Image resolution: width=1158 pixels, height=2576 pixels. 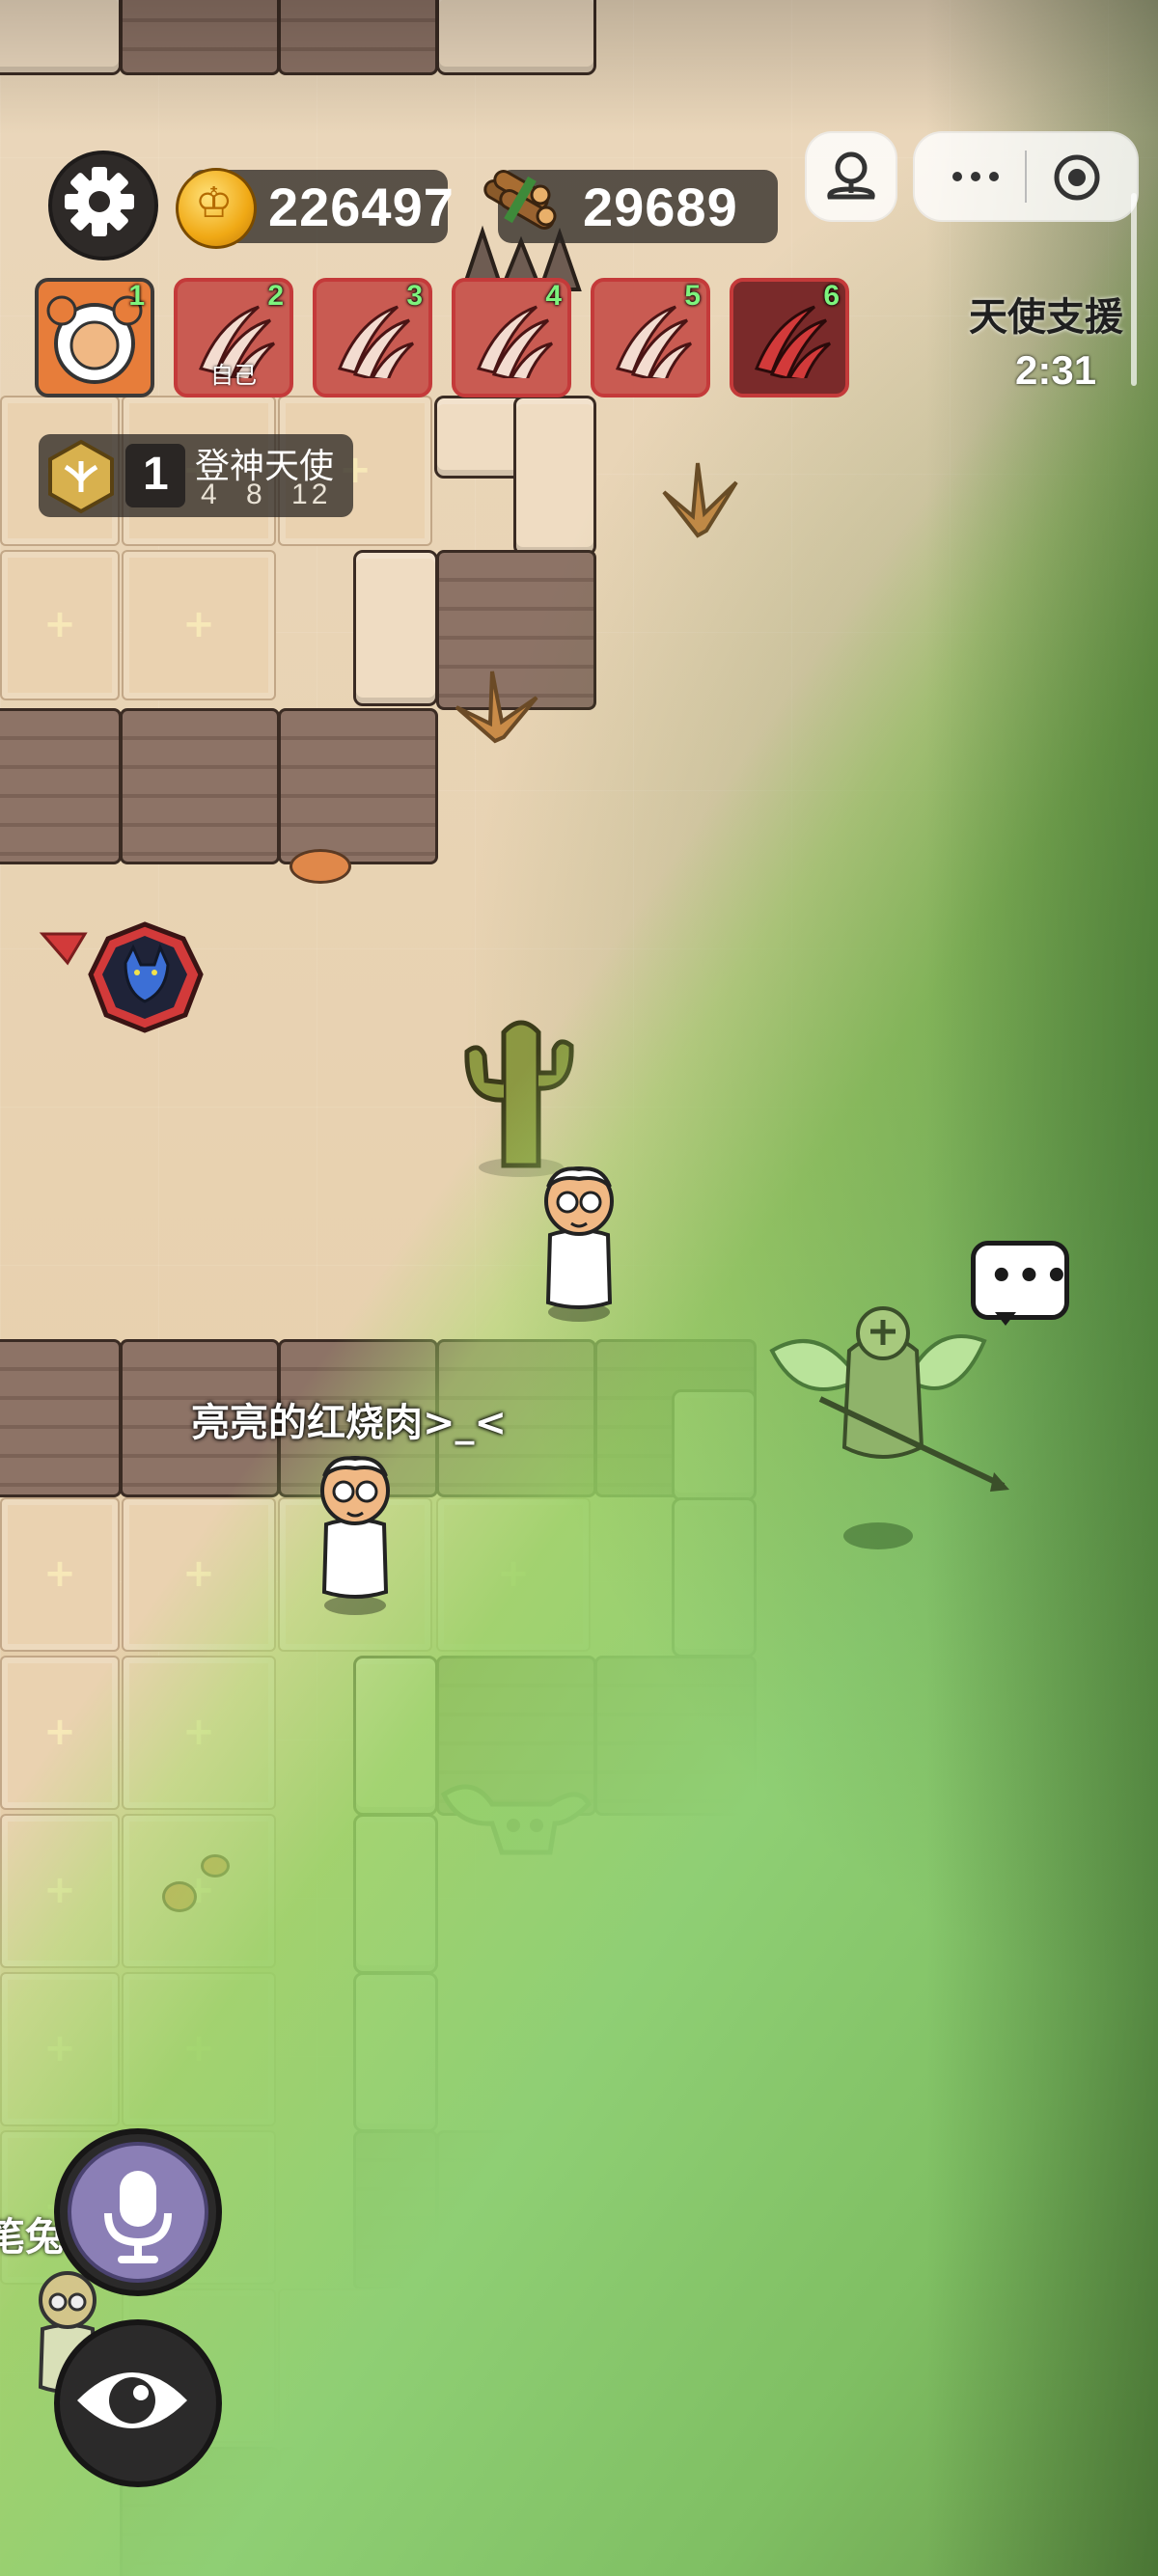 I want to click on team-slot-5: 5, so click(x=650, y=338).